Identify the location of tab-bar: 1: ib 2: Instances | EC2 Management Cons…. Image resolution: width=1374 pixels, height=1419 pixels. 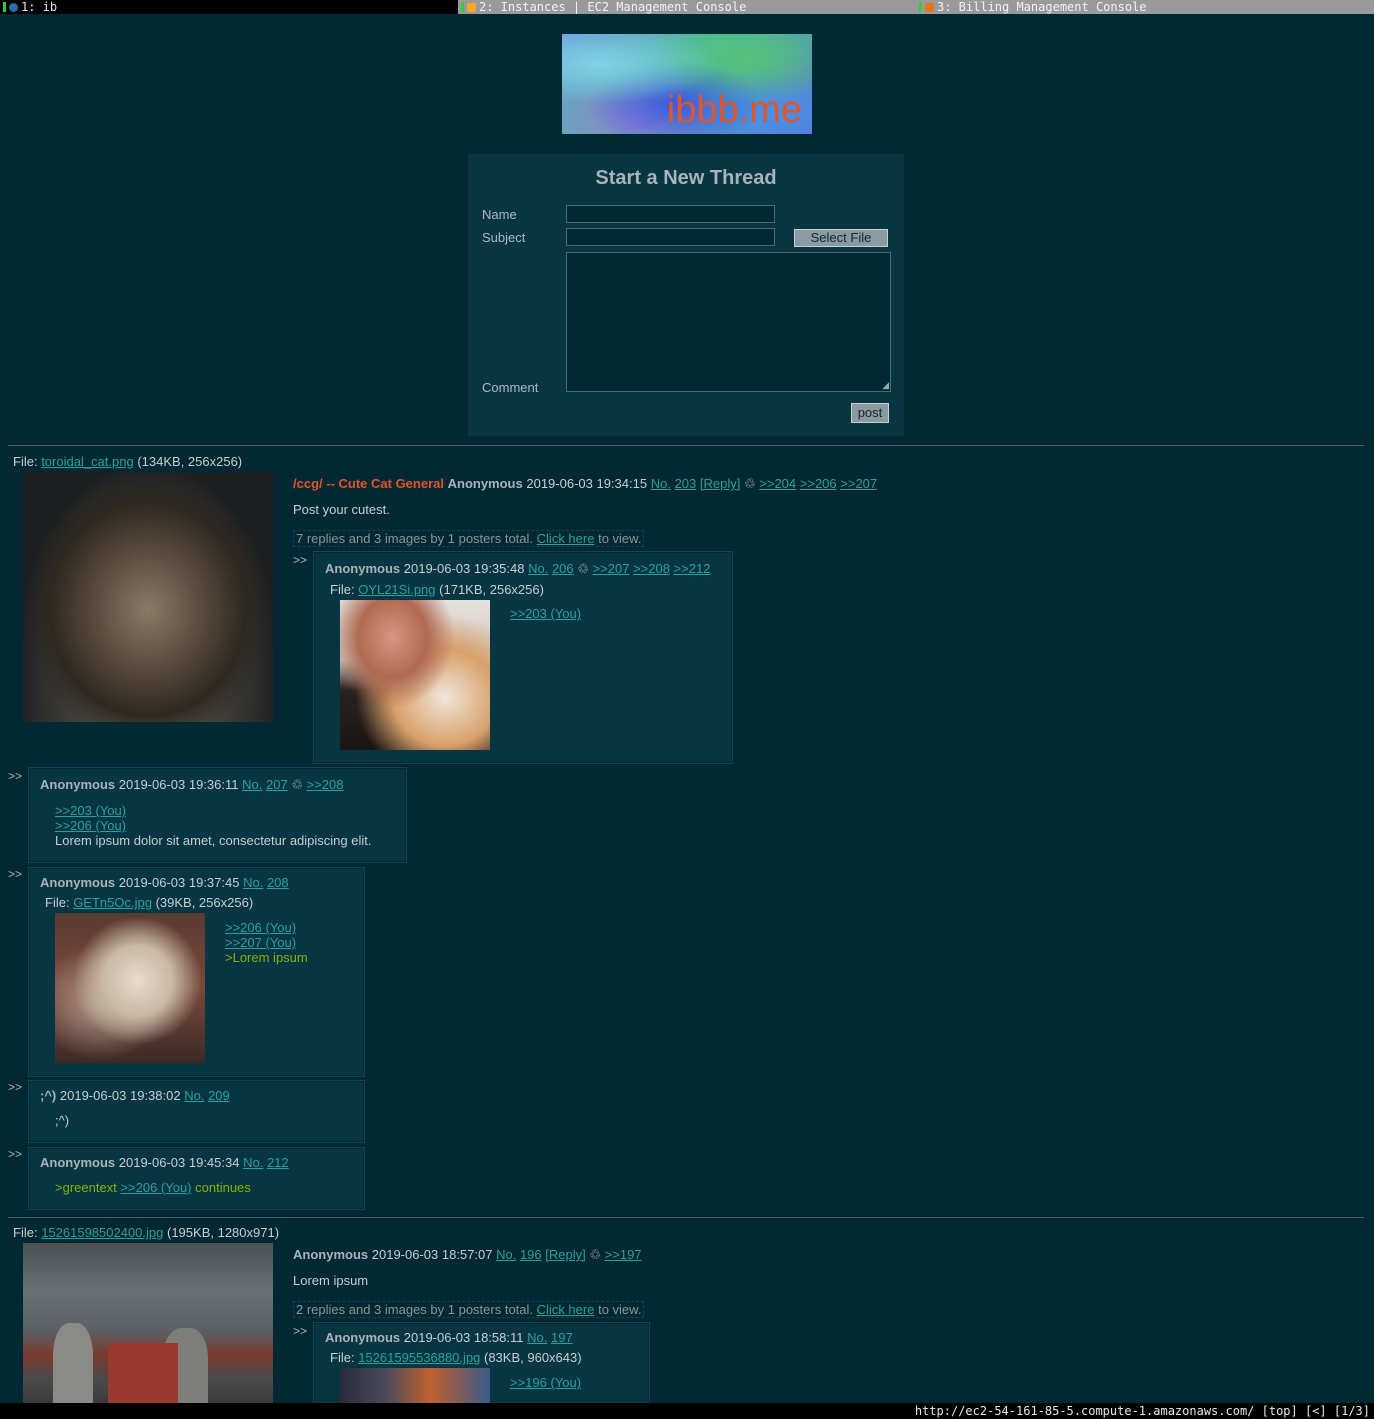
(687, 7).